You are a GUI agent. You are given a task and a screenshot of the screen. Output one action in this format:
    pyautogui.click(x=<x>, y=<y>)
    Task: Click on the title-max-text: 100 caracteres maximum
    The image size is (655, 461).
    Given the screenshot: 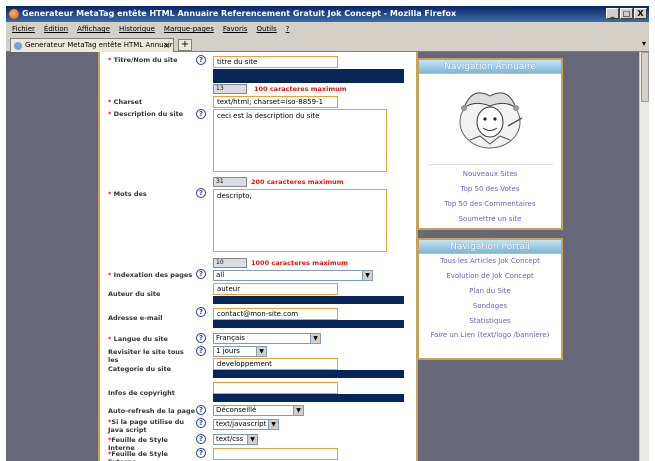 What is the action you would take?
    pyautogui.click(x=300, y=89)
    